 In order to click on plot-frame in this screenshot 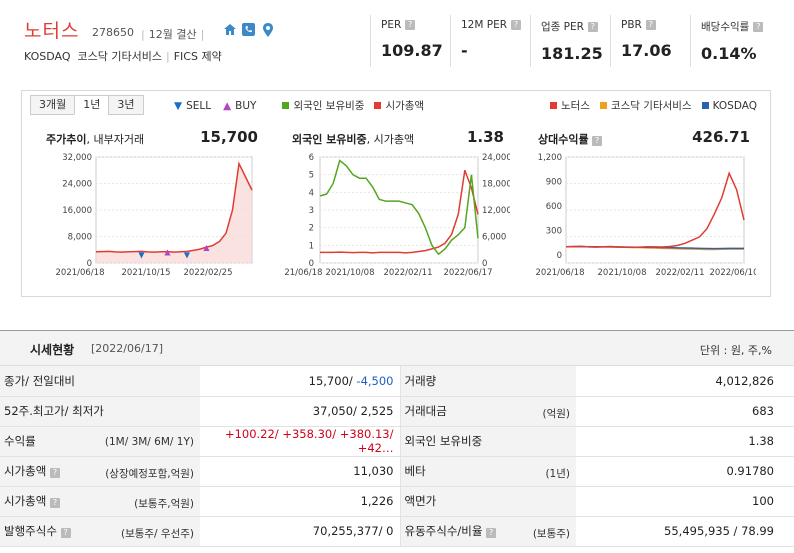, I will do `click(399, 210)`.